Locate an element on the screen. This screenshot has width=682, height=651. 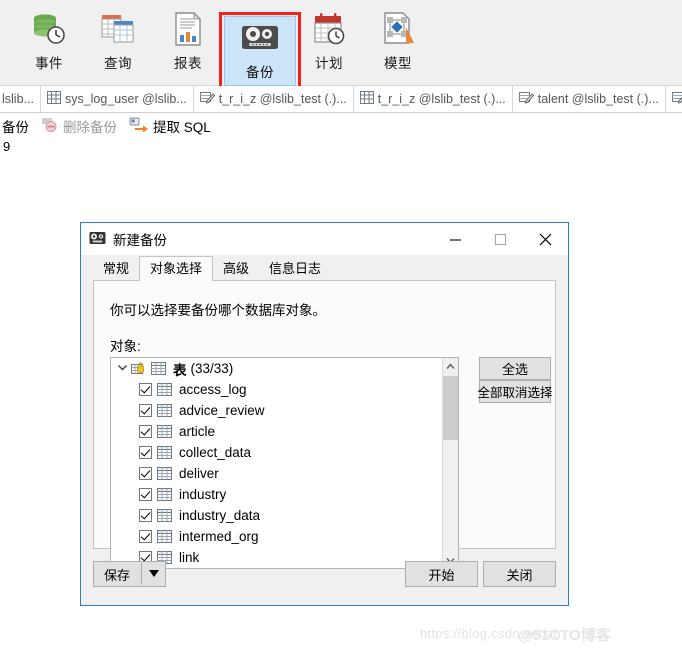
backup-action-toolbar: 备份 删除备份 提取 SQL is located at coordinates (341, 126).